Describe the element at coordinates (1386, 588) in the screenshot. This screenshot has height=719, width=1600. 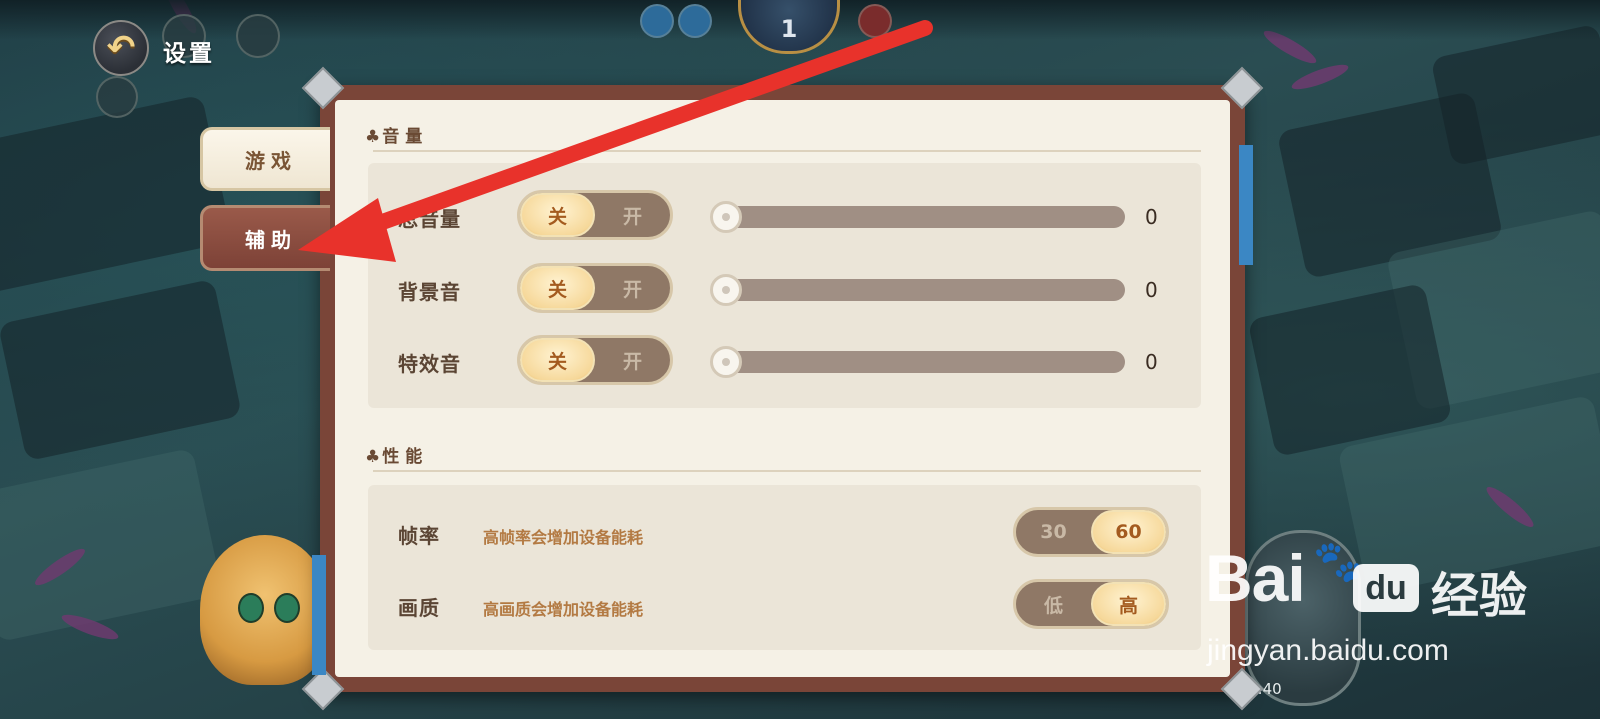
I see `watermark-du: du` at that location.